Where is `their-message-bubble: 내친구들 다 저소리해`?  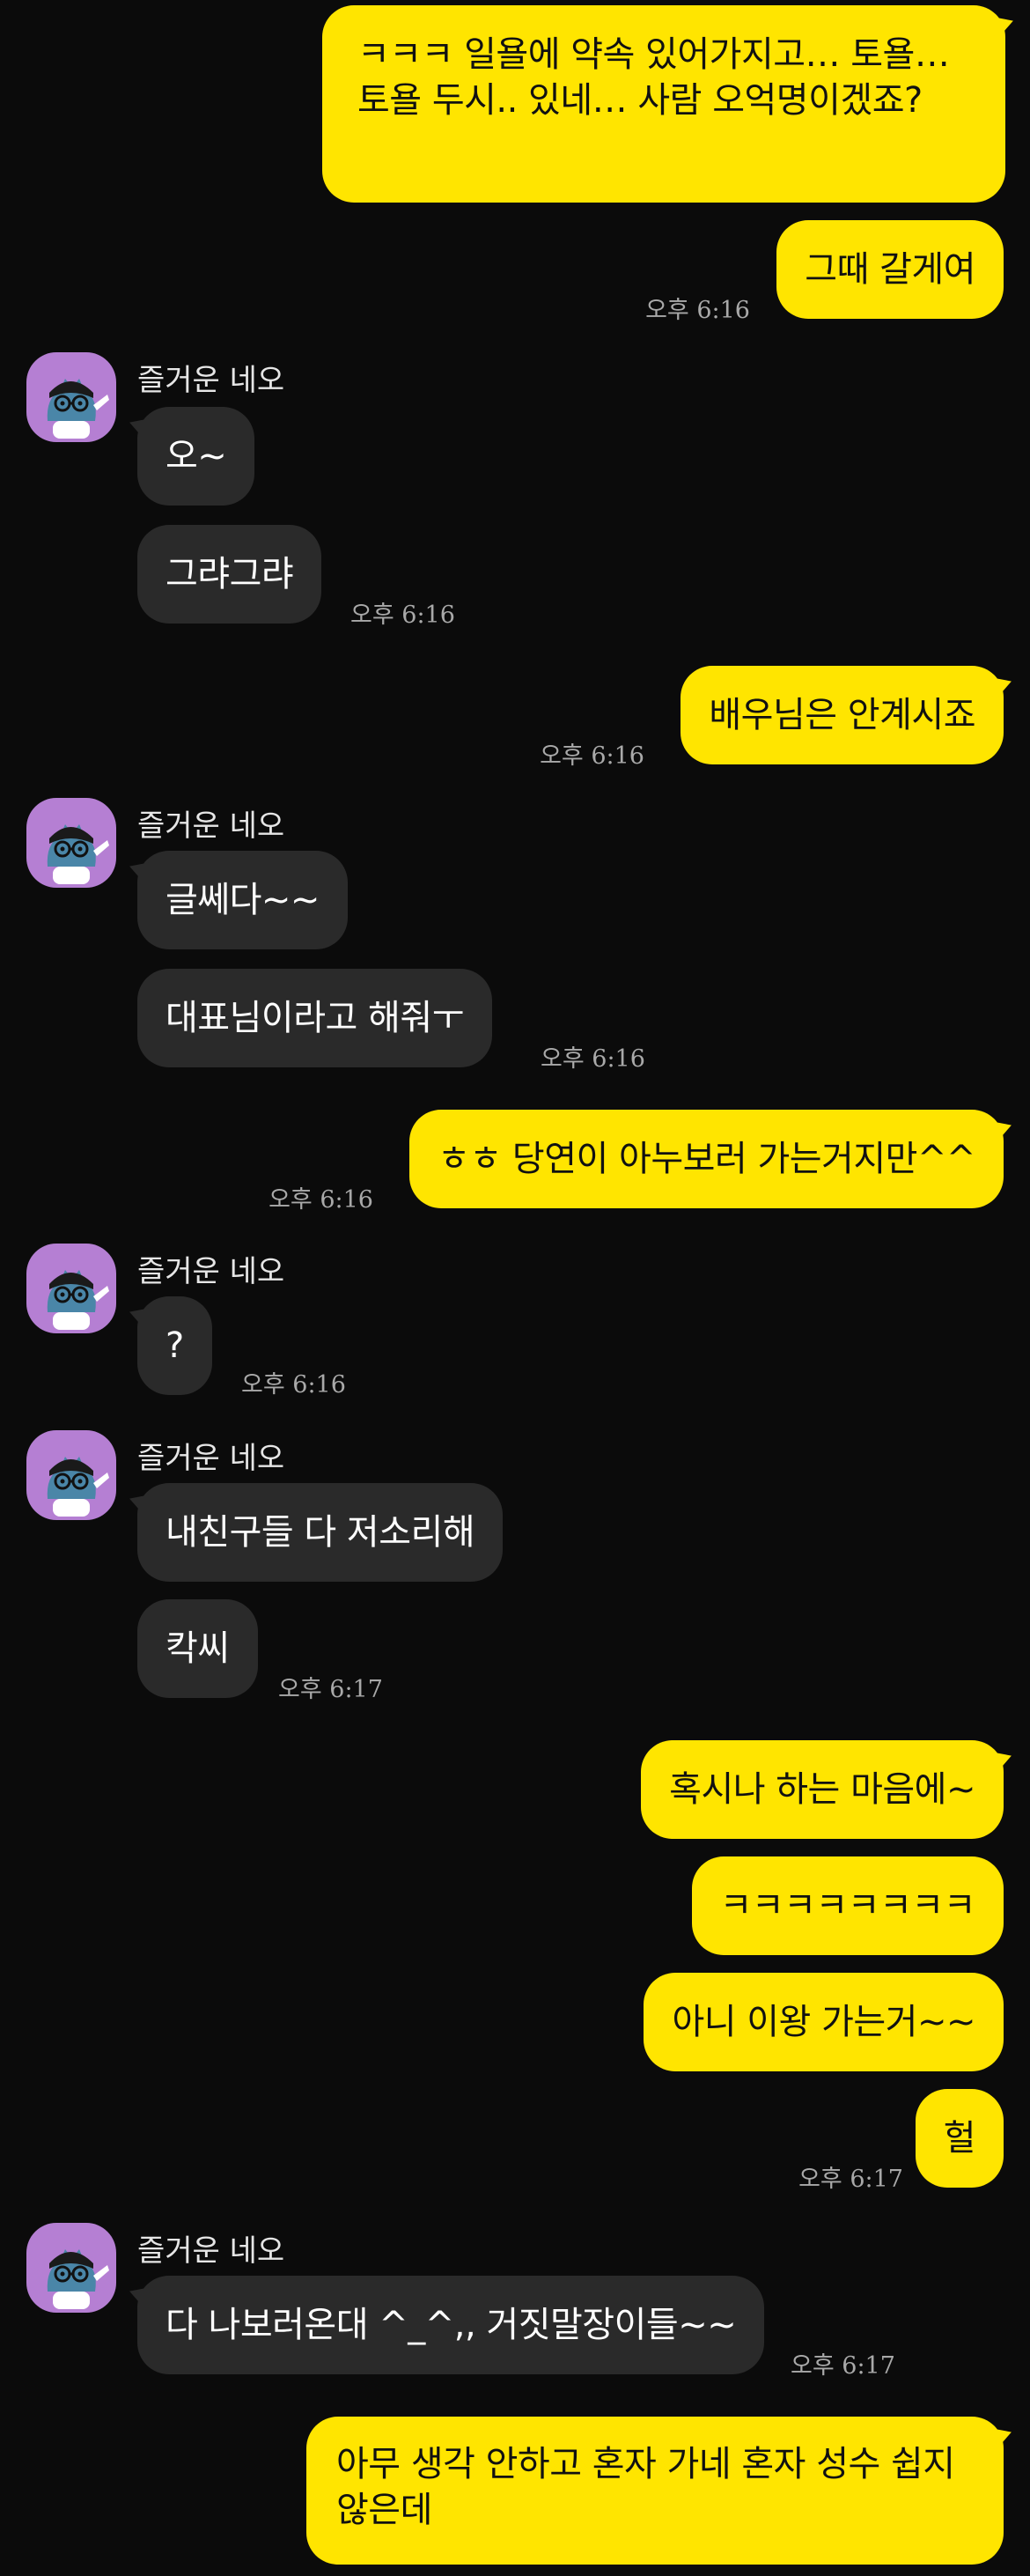
their-message-bubble: 내친구들 다 저소리해 is located at coordinates (320, 1532).